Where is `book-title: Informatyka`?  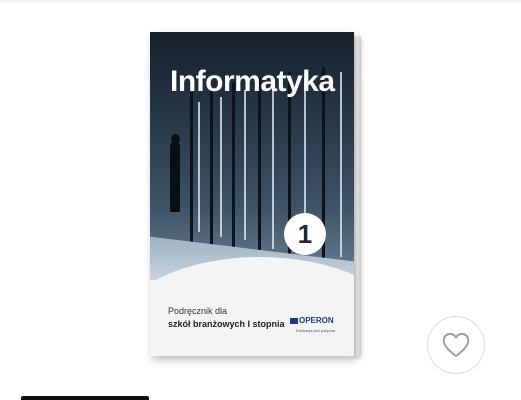
book-title: Informatyka is located at coordinates (252, 81).